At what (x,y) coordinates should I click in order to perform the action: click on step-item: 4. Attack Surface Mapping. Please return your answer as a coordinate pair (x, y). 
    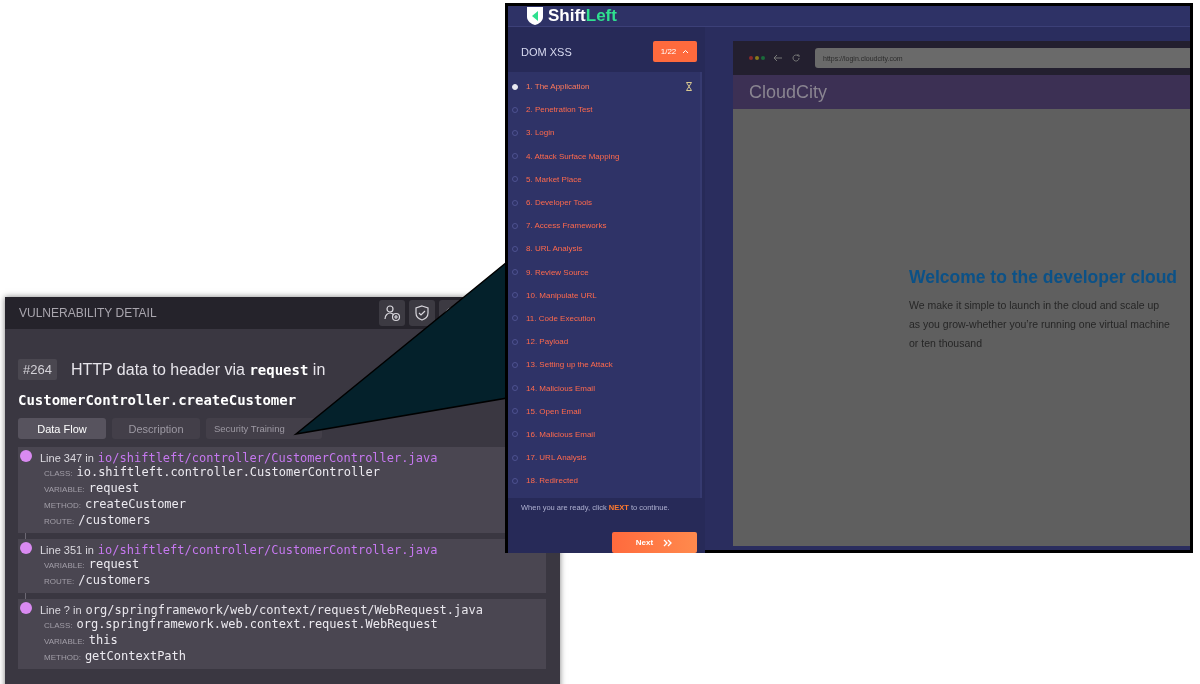
    Looking at the image, I should click on (604, 156).